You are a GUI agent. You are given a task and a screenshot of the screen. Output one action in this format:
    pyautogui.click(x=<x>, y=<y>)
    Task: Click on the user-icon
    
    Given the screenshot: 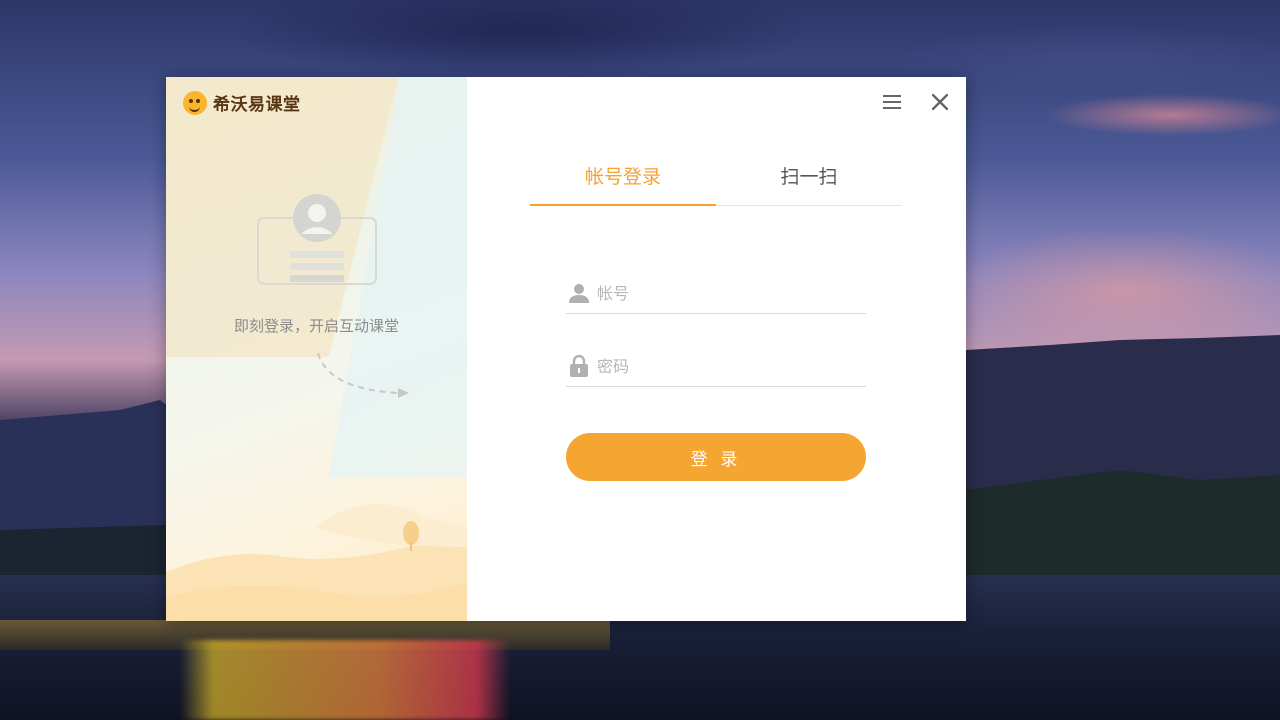 What is the action you would take?
    pyautogui.click(x=579, y=293)
    